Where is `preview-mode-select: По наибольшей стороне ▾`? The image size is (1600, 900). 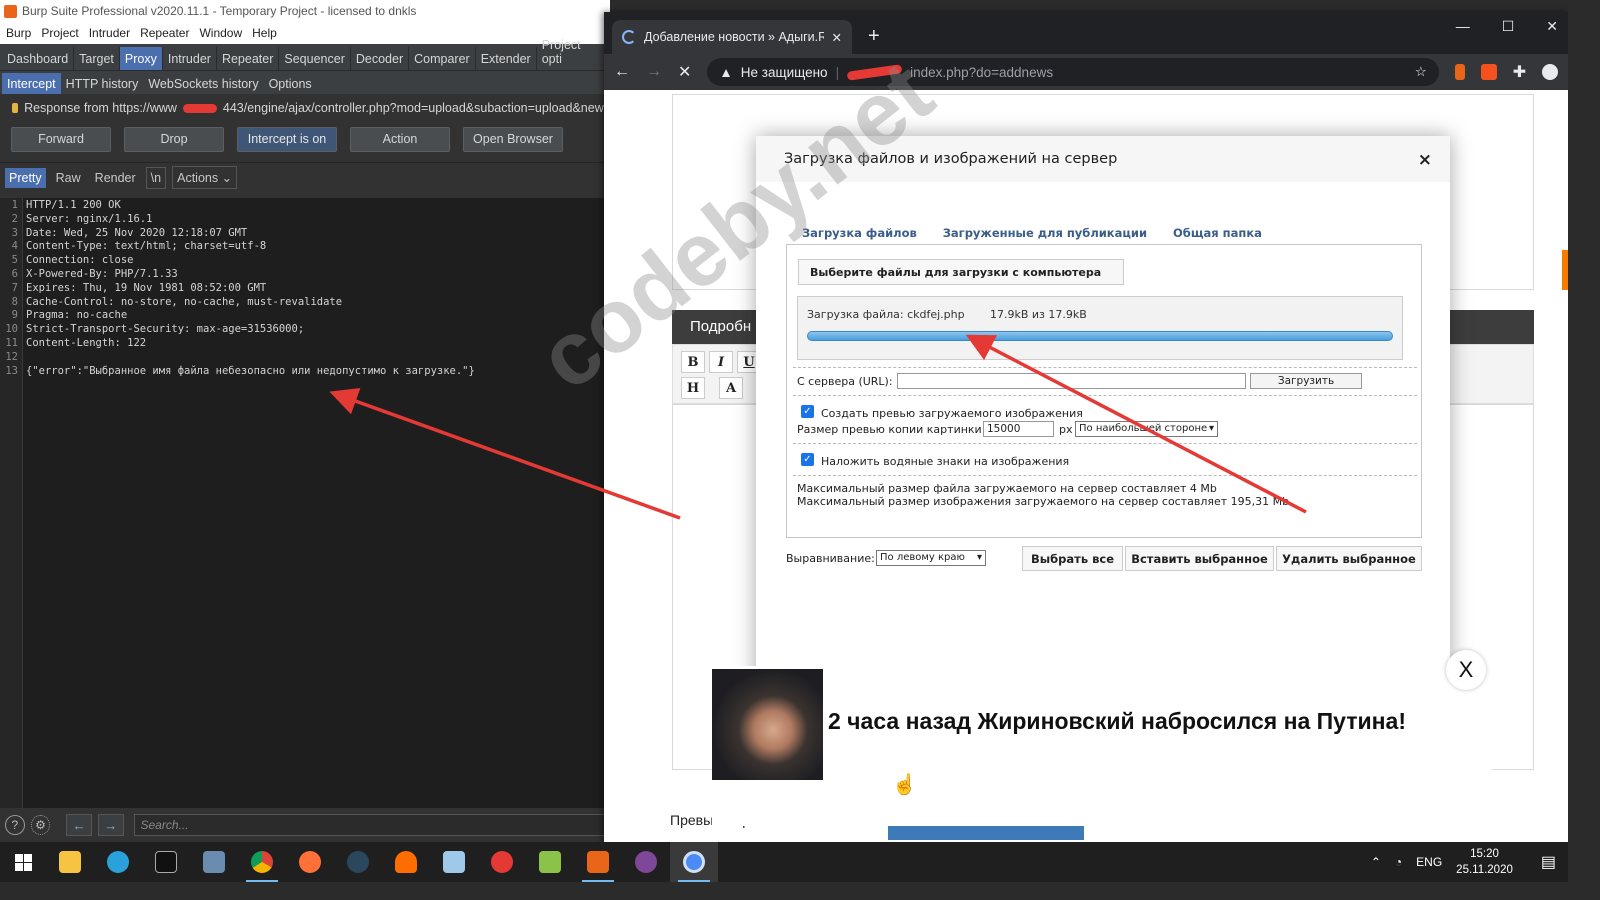
preview-mode-select: По наибольшей стороне ▾ is located at coordinates (1146, 429).